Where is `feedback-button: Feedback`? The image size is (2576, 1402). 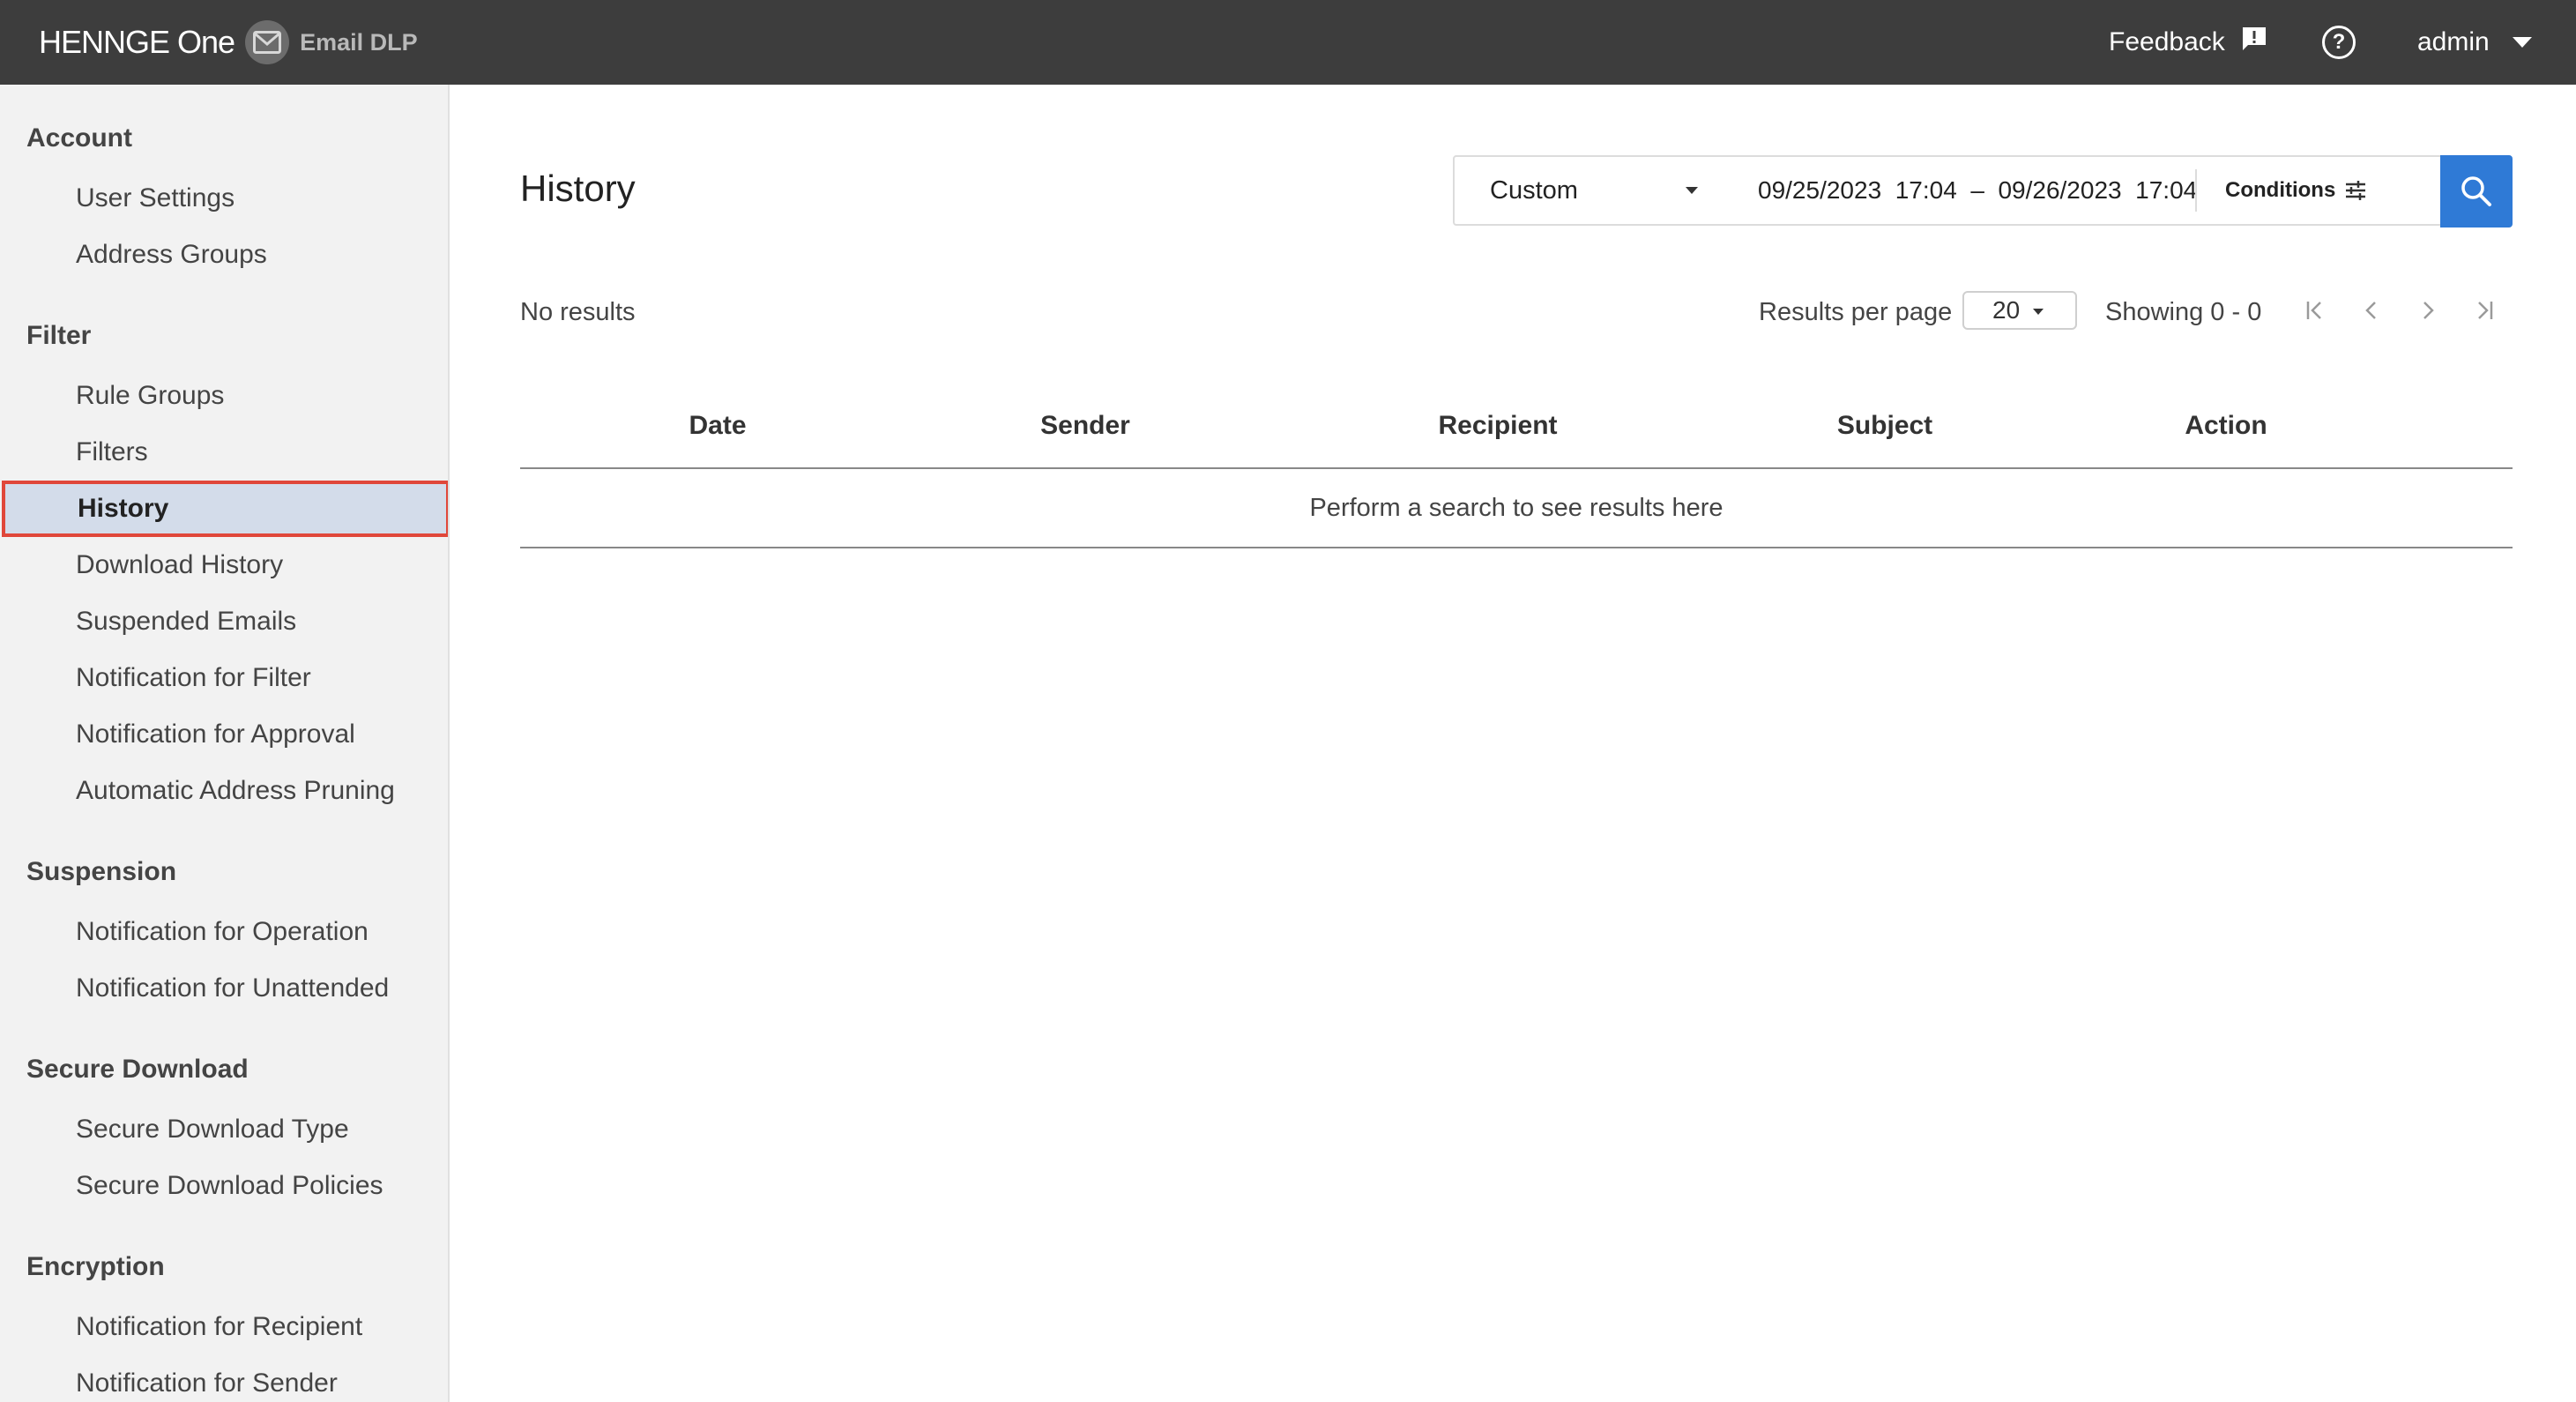 feedback-button: Feedback is located at coordinates (2188, 43).